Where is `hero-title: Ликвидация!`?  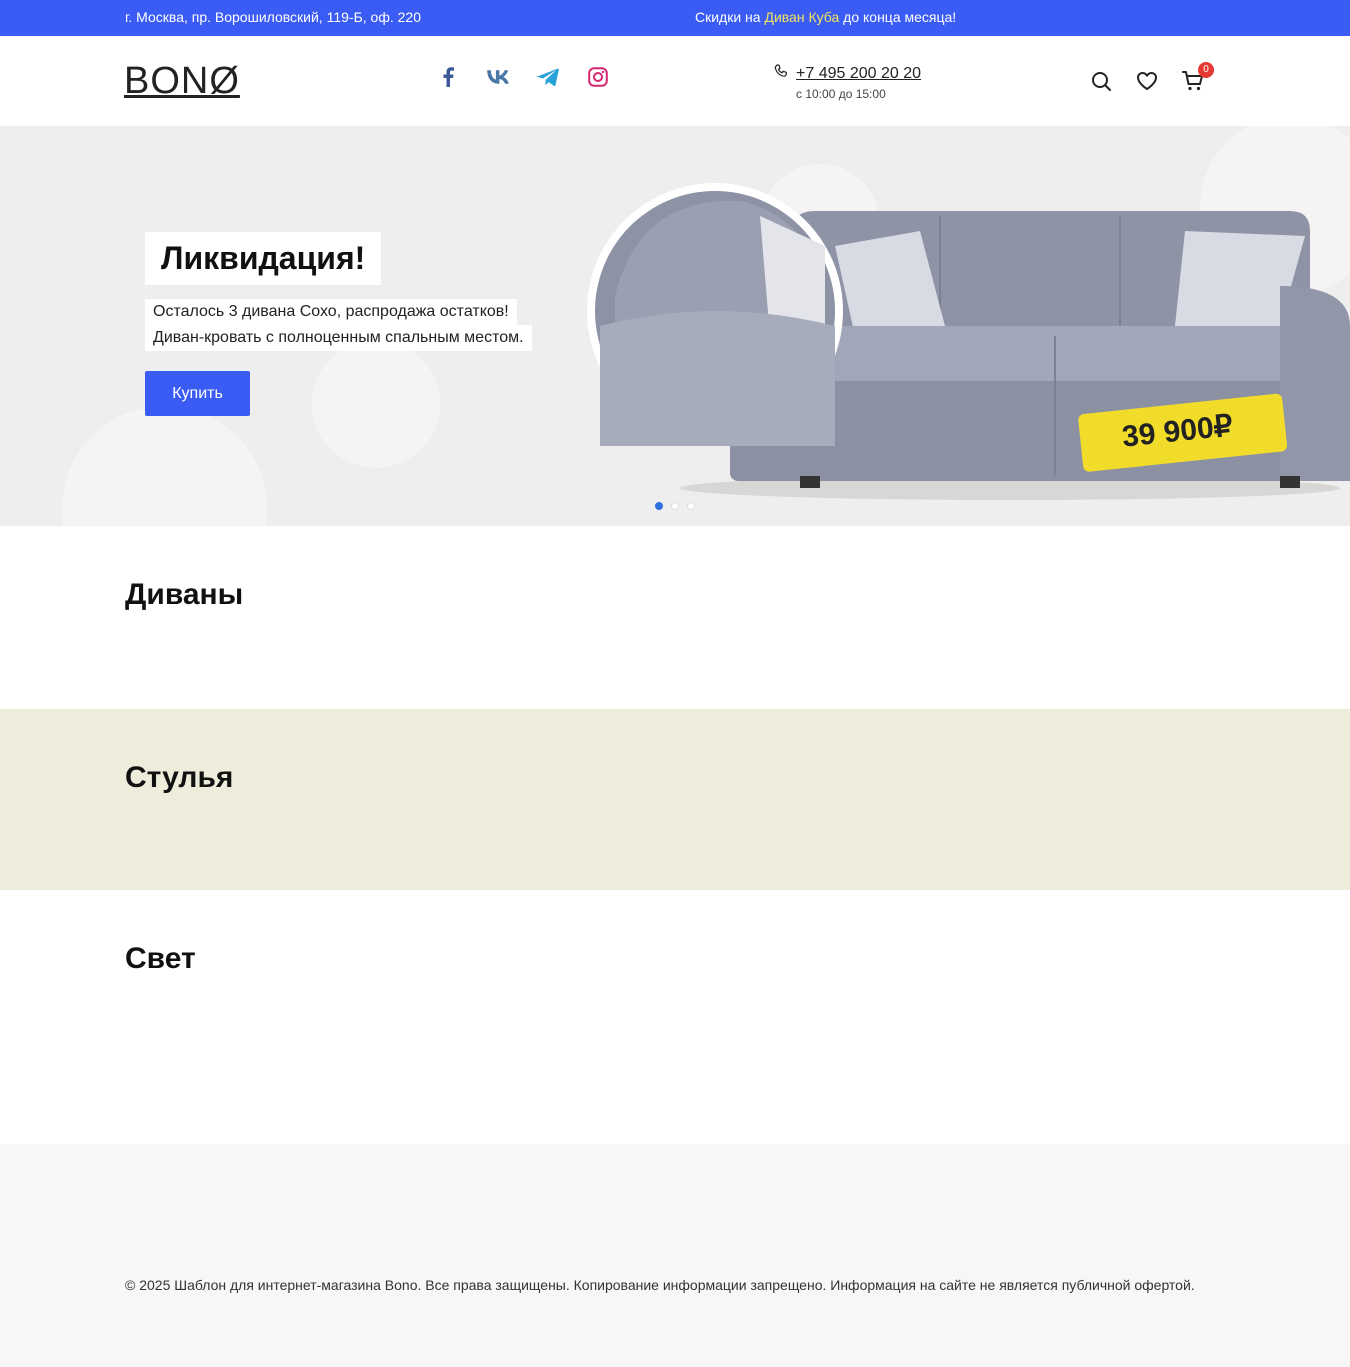
hero-title: Ликвидация! is located at coordinates (263, 258).